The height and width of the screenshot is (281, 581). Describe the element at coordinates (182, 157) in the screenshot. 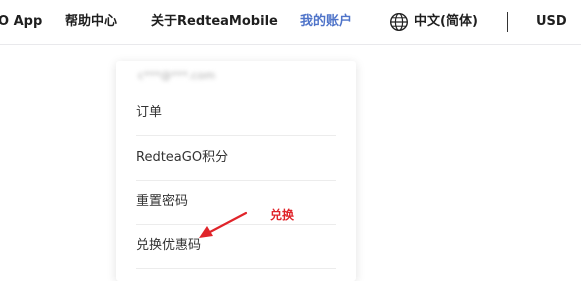

I see `menu-item-label: RedteaGO积分` at that location.